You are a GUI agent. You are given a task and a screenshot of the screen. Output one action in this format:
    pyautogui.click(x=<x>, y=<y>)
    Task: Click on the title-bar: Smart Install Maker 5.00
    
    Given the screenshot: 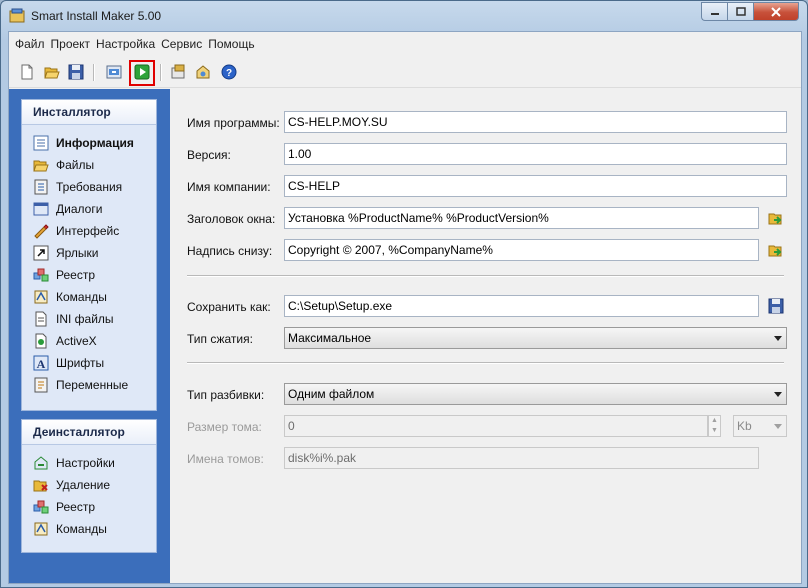 What is the action you would take?
    pyautogui.click(x=404, y=16)
    